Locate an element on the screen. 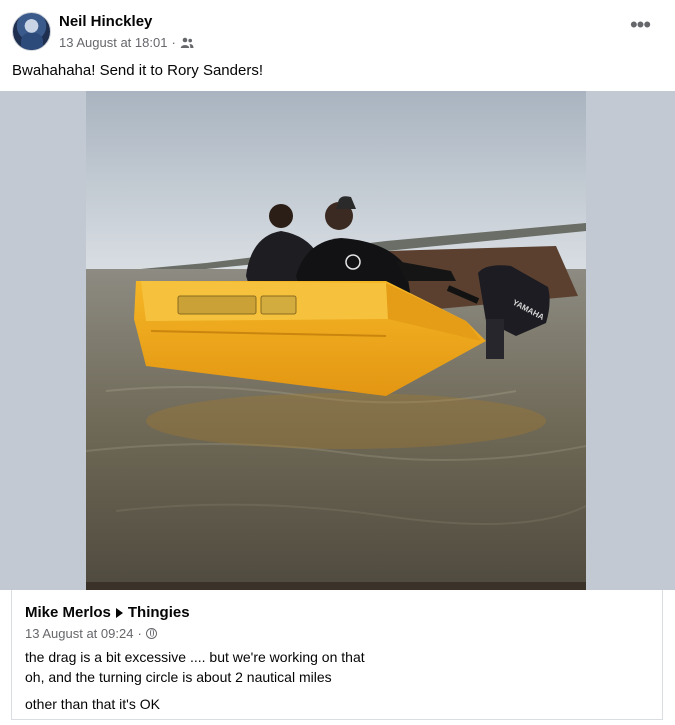 This screenshot has height=725, width=675. shared-text-line: other than that it's OK is located at coordinates (92, 704).